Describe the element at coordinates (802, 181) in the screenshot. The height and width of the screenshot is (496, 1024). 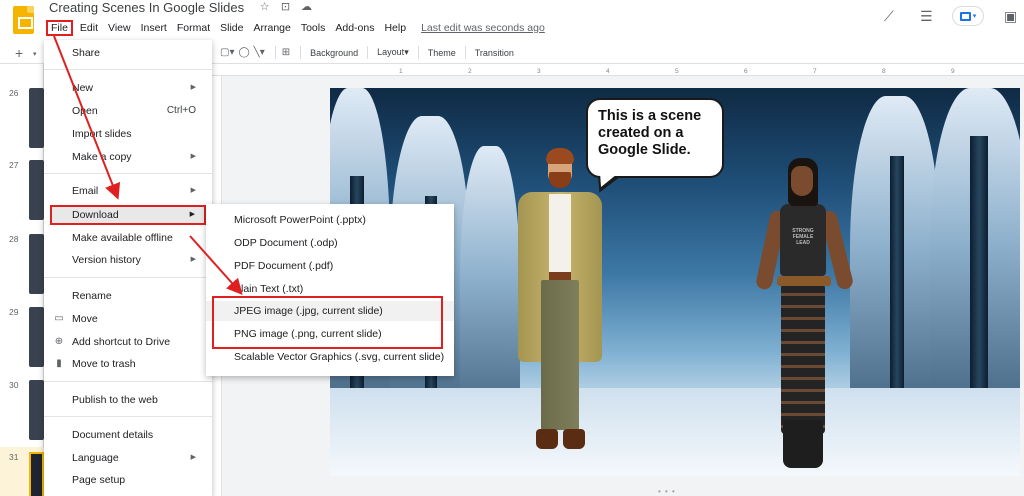
I see `woman-head` at that location.